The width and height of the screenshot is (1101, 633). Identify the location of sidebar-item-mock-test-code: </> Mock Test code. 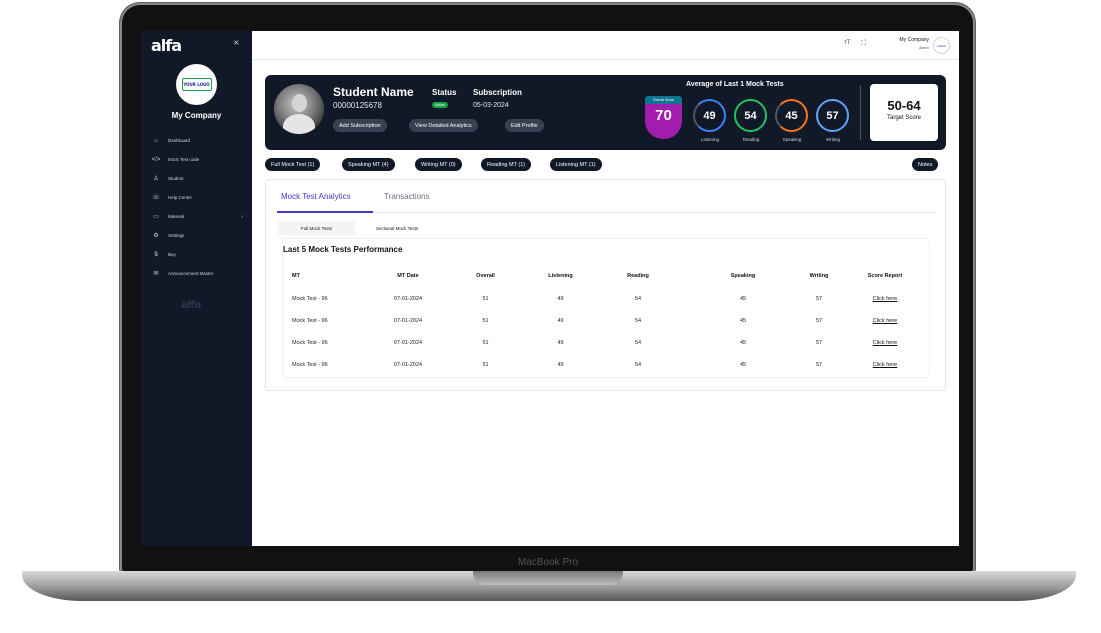
(199, 159).